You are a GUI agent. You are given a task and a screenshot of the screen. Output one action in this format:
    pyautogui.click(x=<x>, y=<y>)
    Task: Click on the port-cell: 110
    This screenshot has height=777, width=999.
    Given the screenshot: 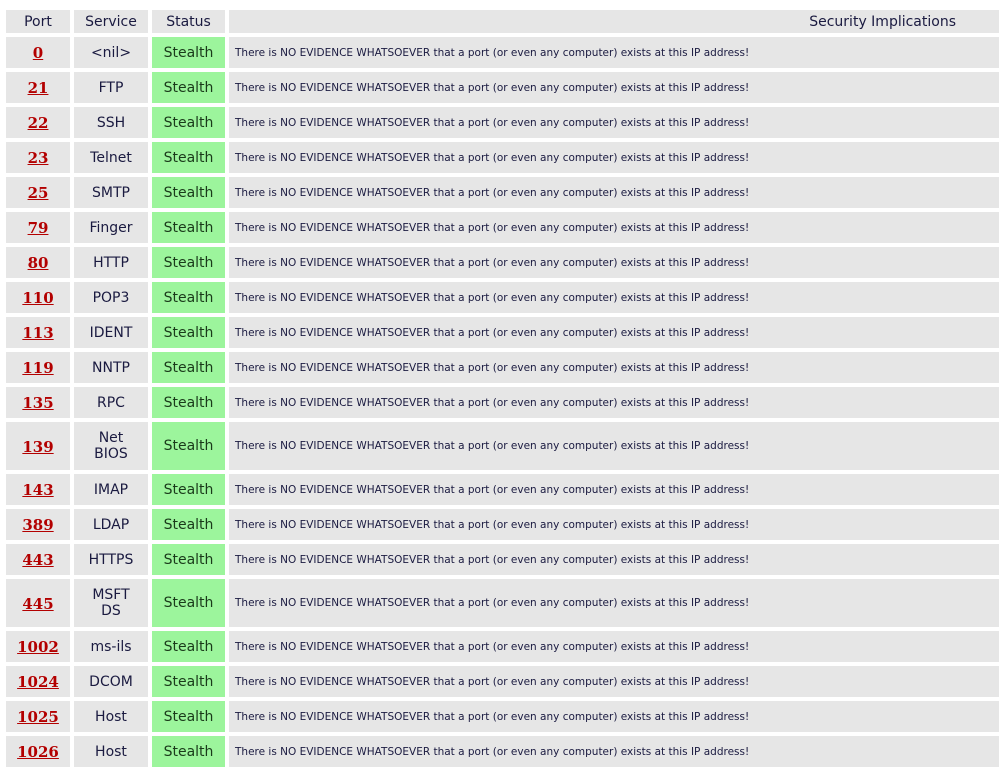 What is the action you would take?
    pyautogui.click(x=38, y=297)
    